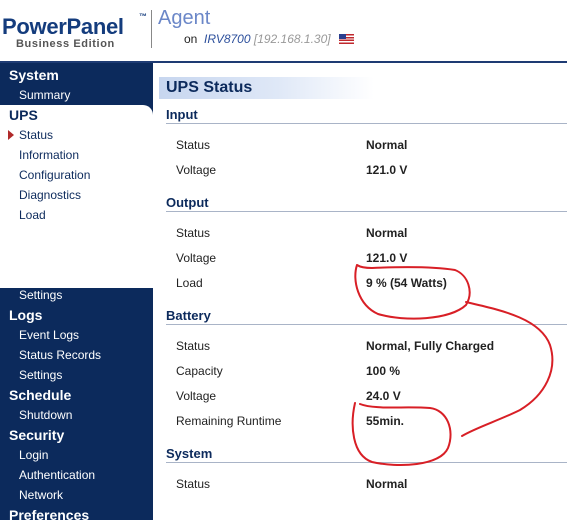  Describe the element at coordinates (383, 371) in the screenshot. I see `battery-capacity-value: 100 %` at that location.